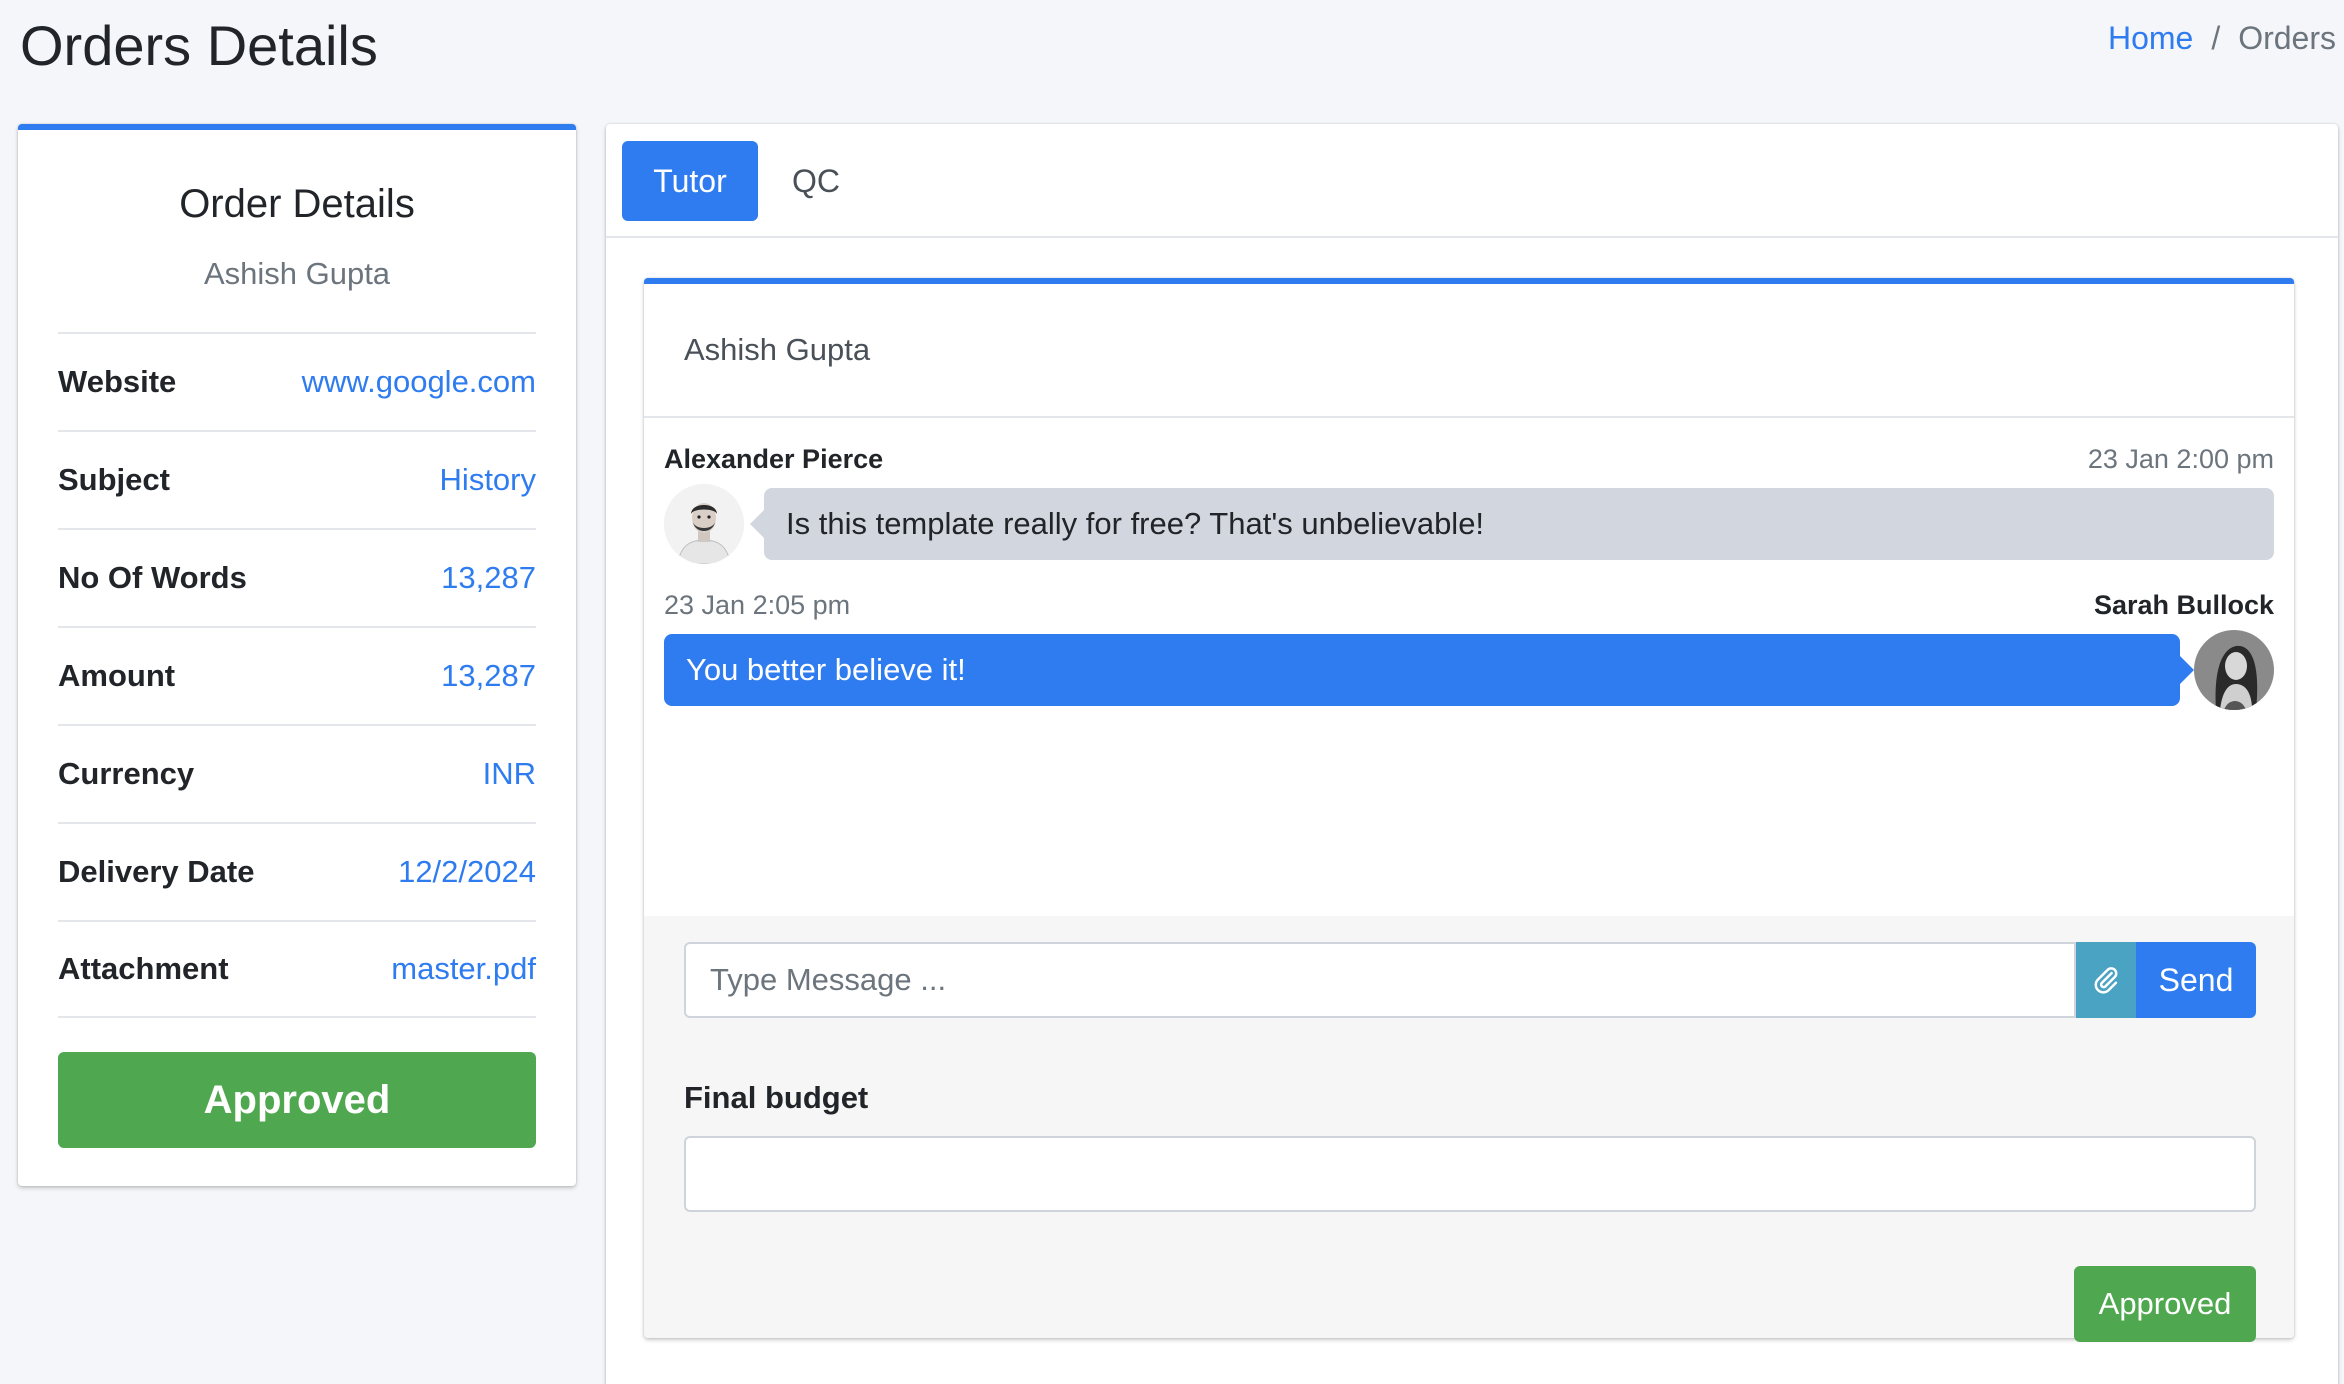 The image size is (2344, 1384). Describe the element at coordinates (1469, 605) in the screenshot. I see `message-meta: 23 Jan 2:05 pm Sarah Bullock` at that location.